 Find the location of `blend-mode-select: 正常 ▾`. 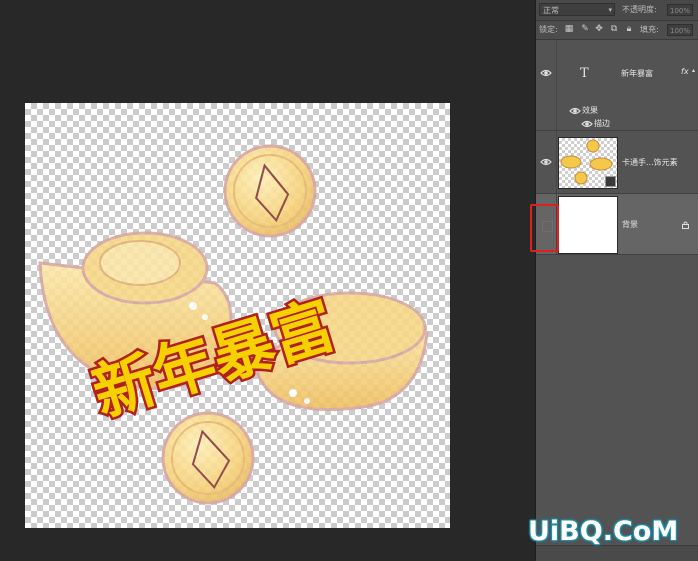

blend-mode-select: 正常 ▾ is located at coordinates (577, 9).